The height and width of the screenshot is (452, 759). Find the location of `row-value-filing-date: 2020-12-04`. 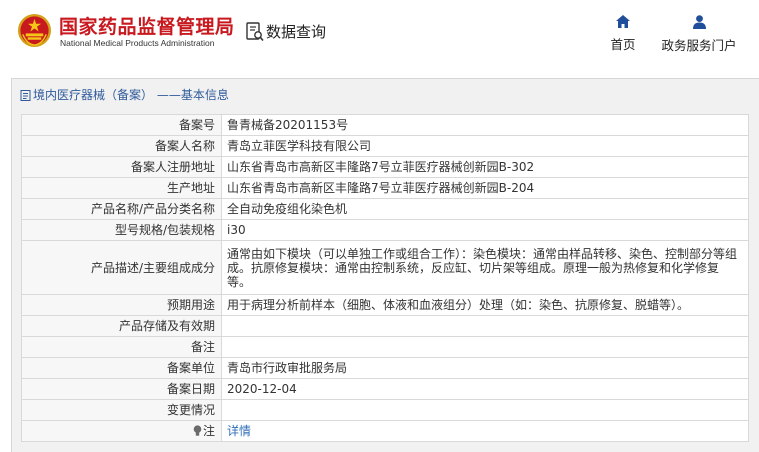

row-value-filing-date: 2020-12-04 is located at coordinates (485, 389).